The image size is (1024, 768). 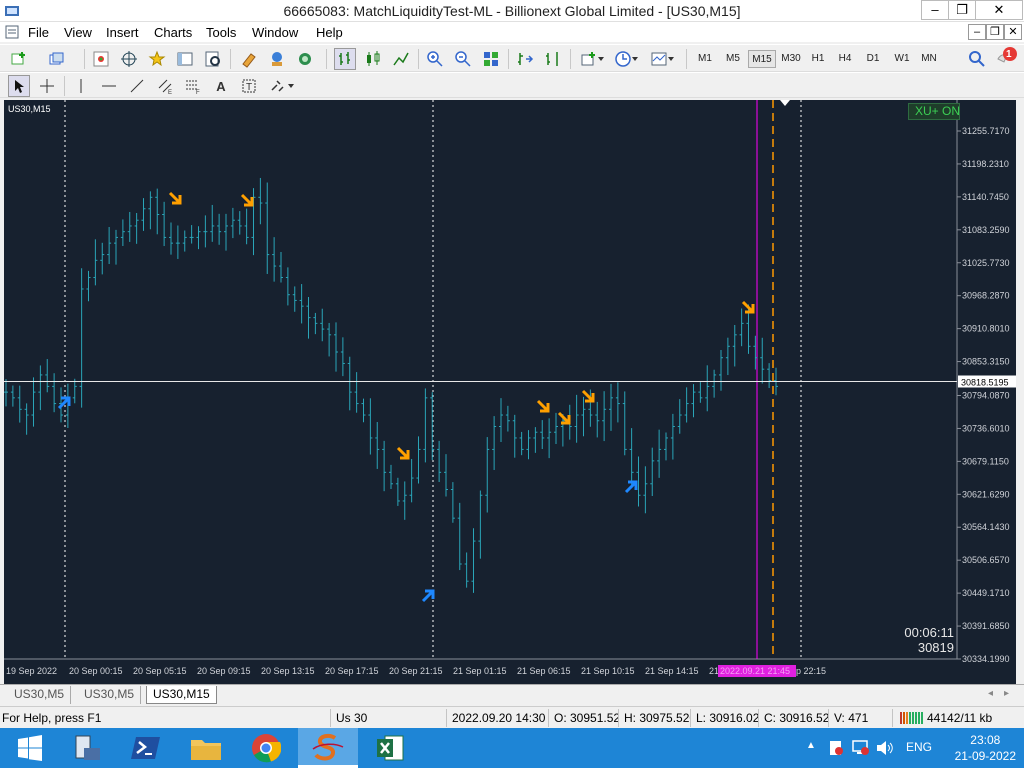 I want to click on taskbar-chrome, so click(x=266, y=748).